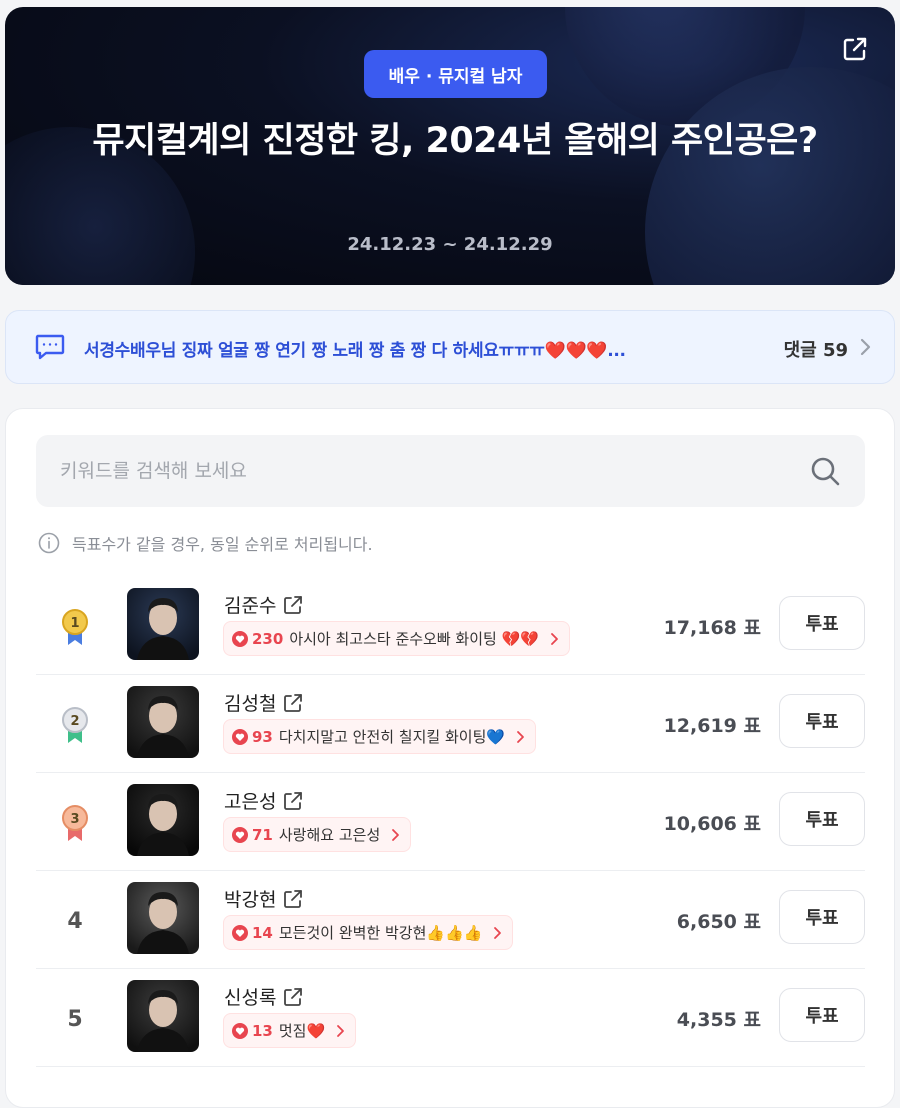 The height and width of the screenshot is (1108, 900). Describe the element at coordinates (250, 900) in the screenshot. I see `candidate-name: 박강현` at that location.